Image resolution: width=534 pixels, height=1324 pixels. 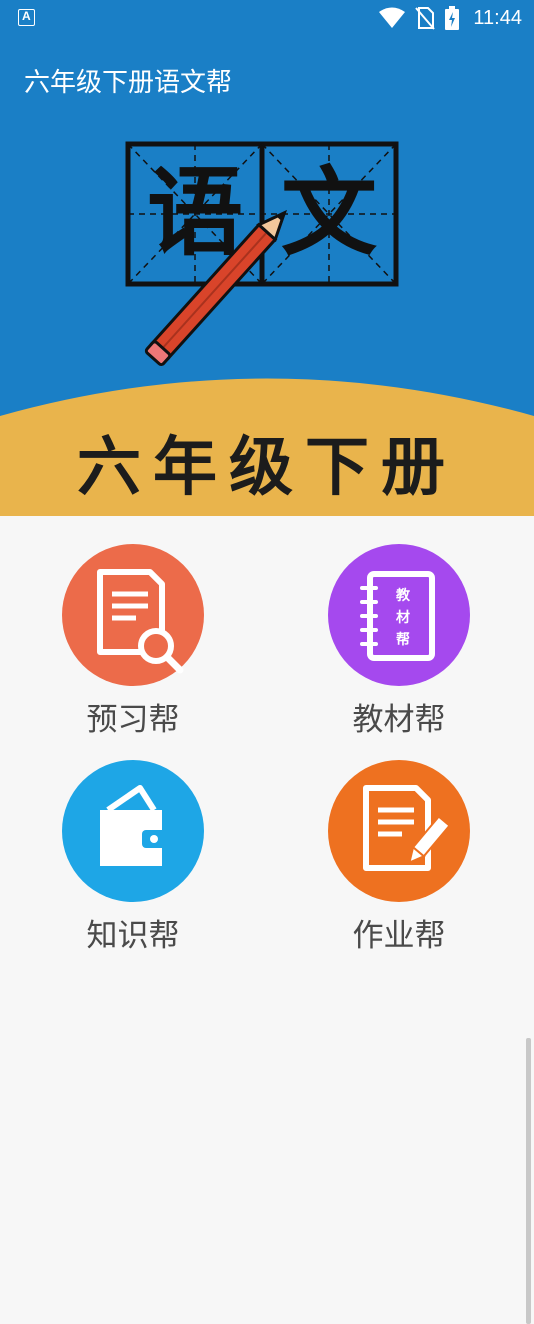 What do you see at coordinates (267, 18) in the screenshot?
I see `status-bar: 11:44` at bounding box center [267, 18].